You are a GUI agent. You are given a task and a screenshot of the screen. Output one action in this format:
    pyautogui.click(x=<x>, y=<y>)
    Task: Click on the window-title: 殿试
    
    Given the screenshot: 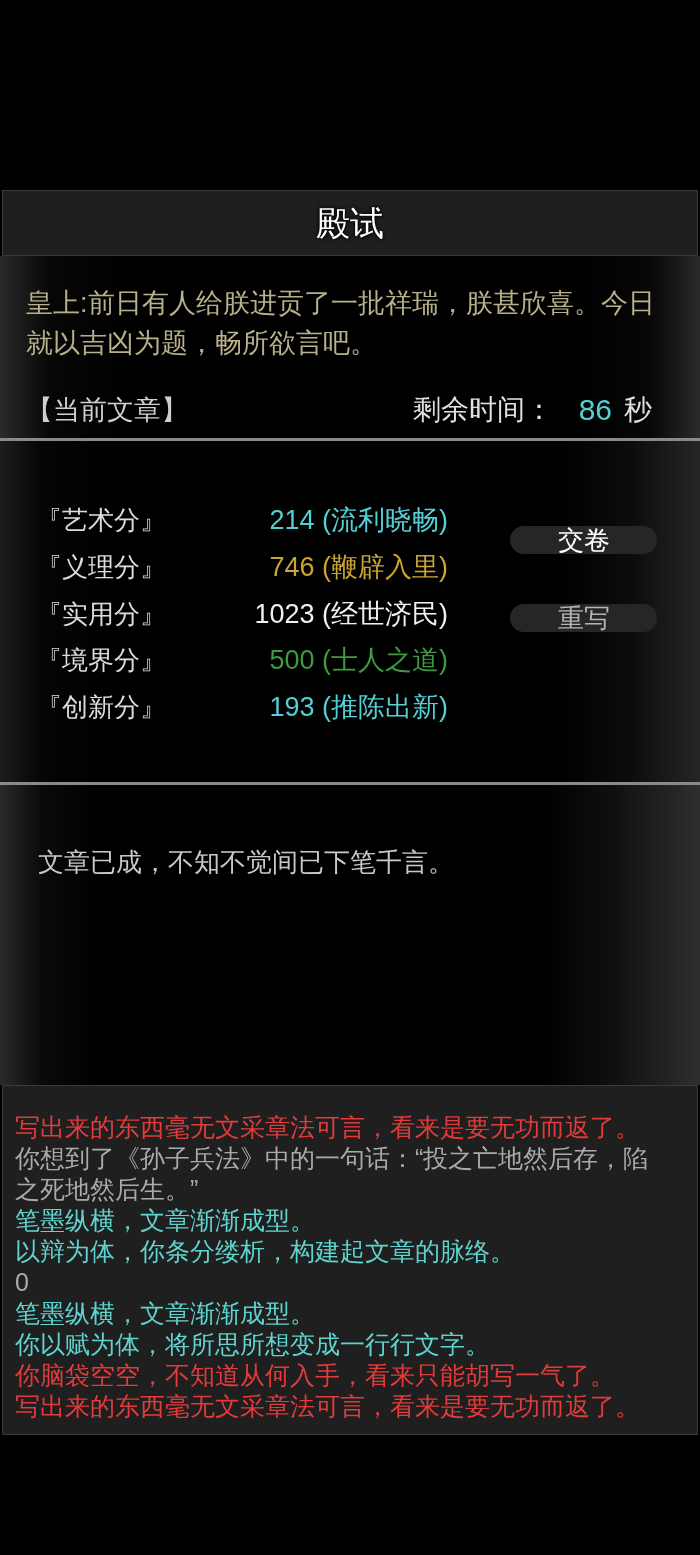 What is the action you would take?
    pyautogui.click(x=350, y=223)
    